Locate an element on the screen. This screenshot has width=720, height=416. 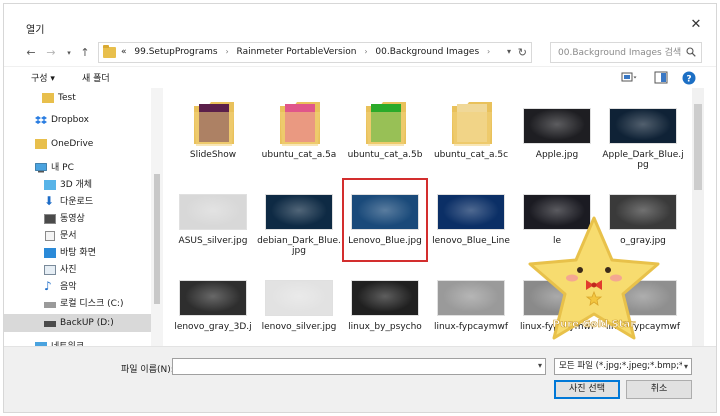
nav-item-label: 바탕 화면 is located at coordinates (78, 253).